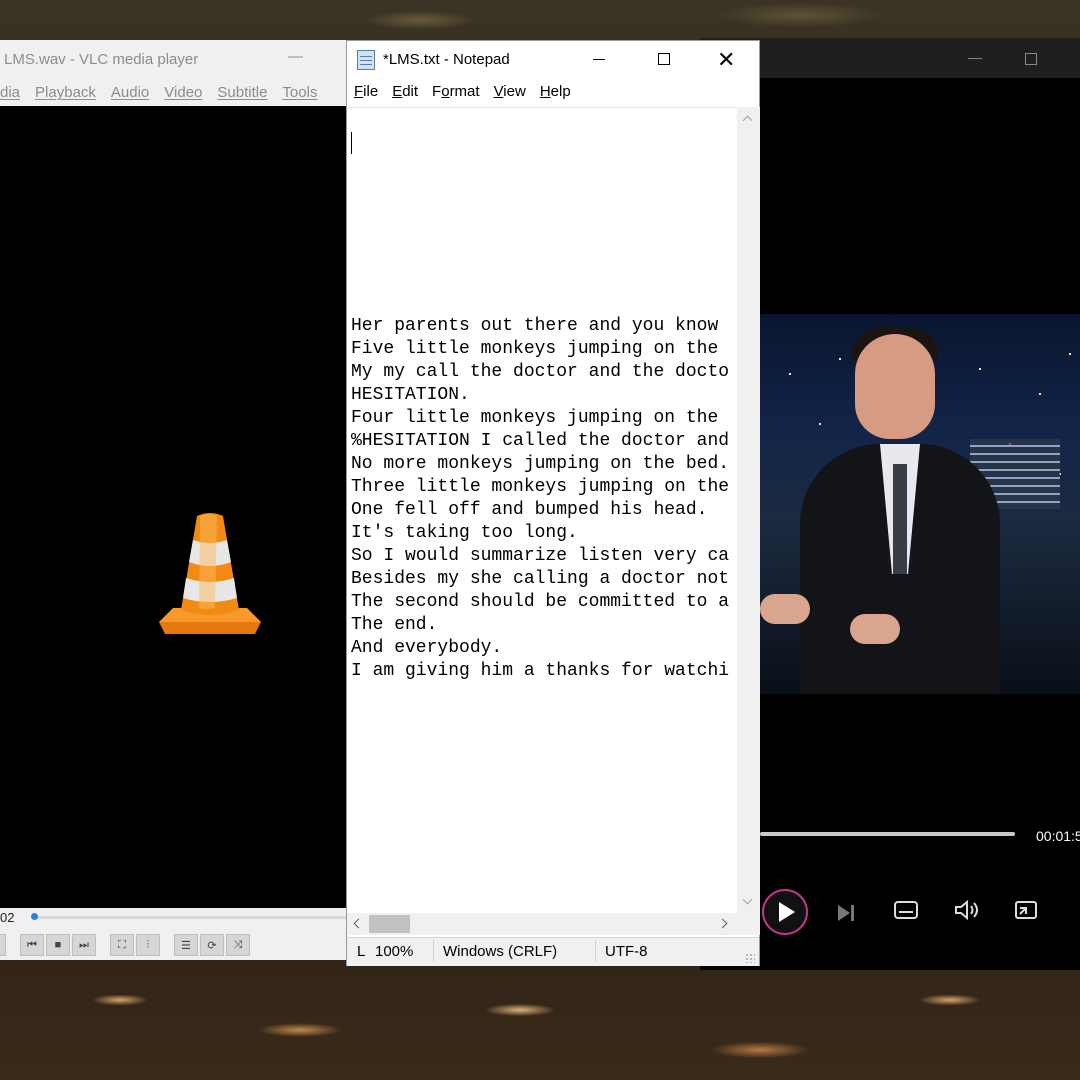 This screenshot has width=1080, height=1080. What do you see at coordinates (58, 945) in the screenshot?
I see `stop-icon: ■` at bounding box center [58, 945].